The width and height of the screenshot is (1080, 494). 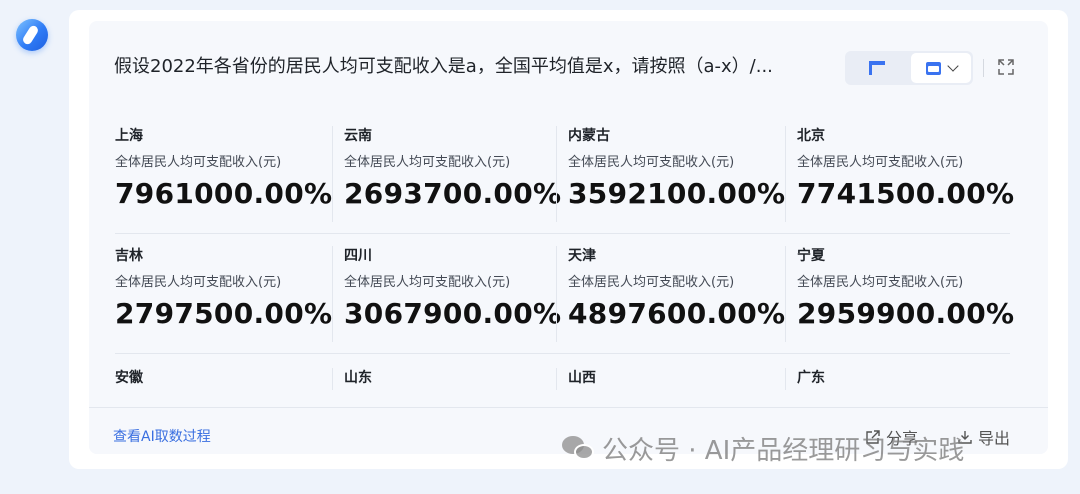 I want to click on table-view-button, so click(x=877, y=68).